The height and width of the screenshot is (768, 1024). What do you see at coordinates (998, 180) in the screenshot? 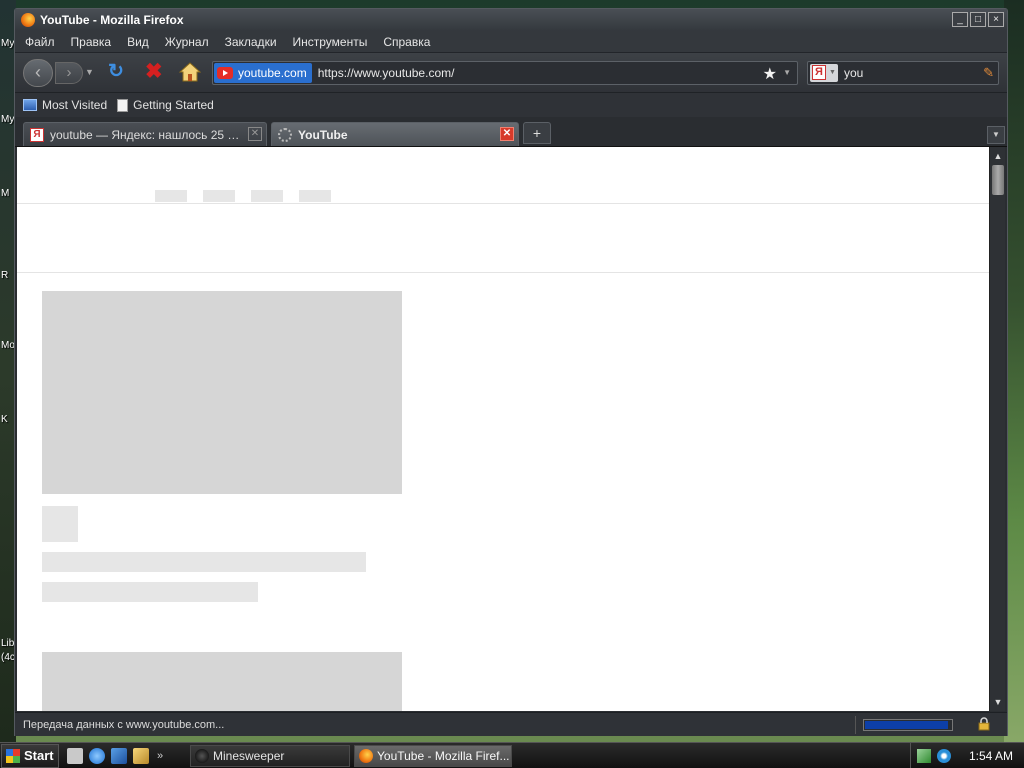
I see `scroll-thumb` at bounding box center [998, 180].